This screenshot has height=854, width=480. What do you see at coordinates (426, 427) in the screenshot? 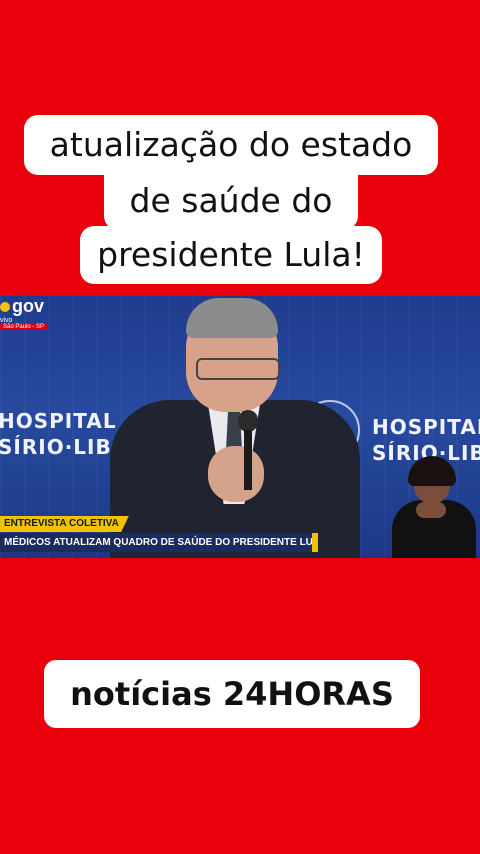
I see `backdrop-right-line-1: HOSPITAL` at bounding box center [426, 427].